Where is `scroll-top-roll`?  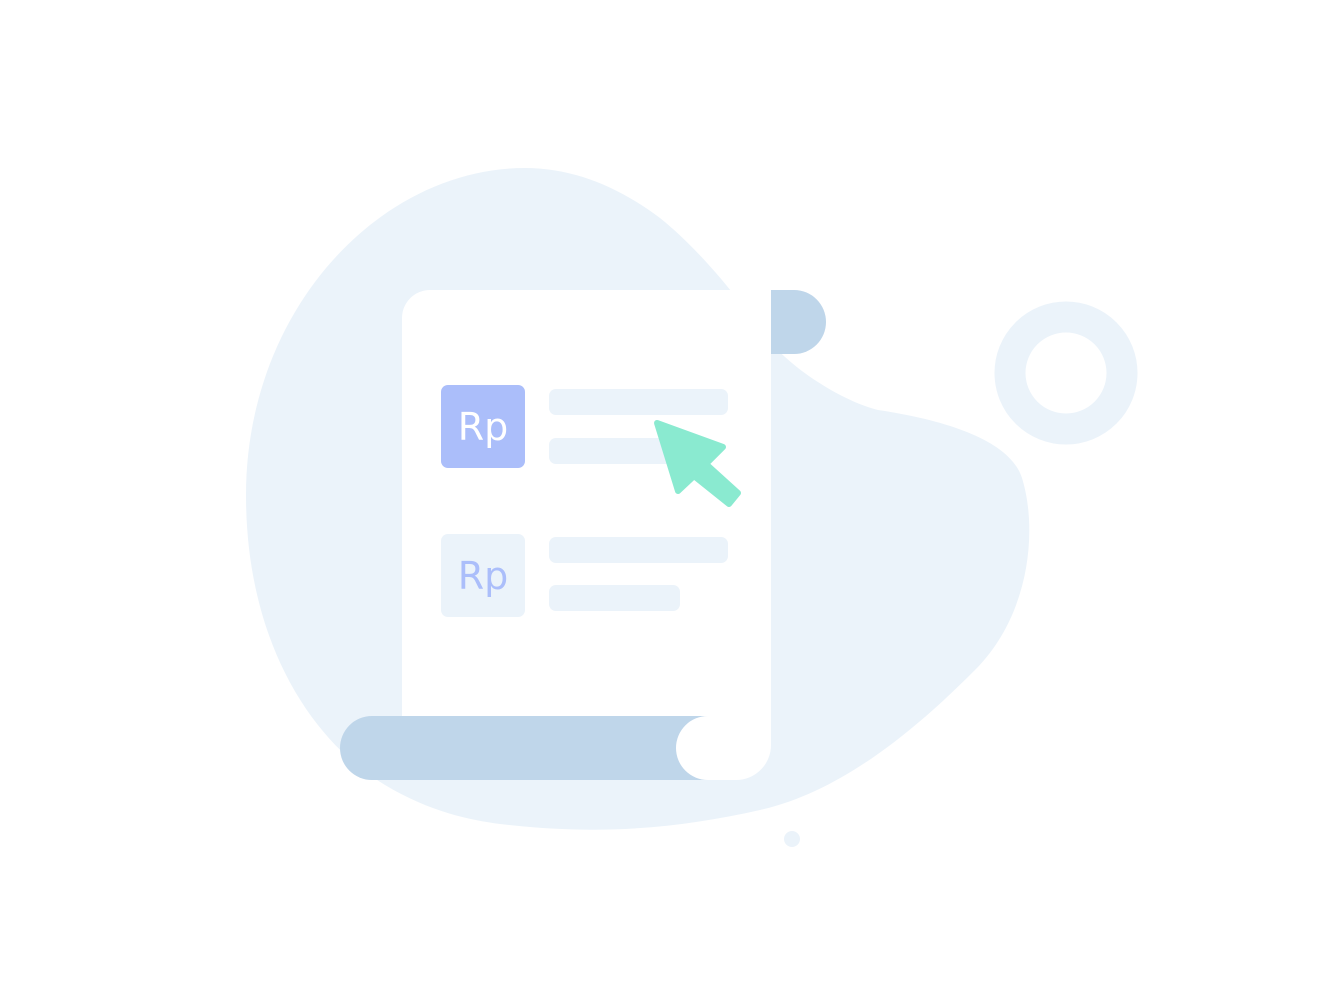 scroll-top-roll is located at coordinates (798, 322).